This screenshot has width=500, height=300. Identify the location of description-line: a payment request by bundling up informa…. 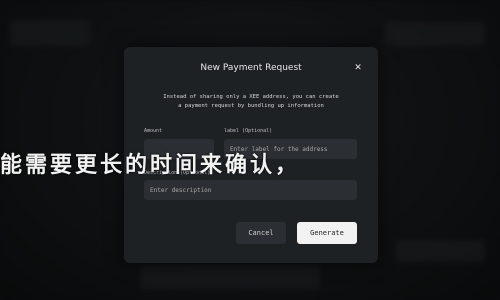
(251, 106).